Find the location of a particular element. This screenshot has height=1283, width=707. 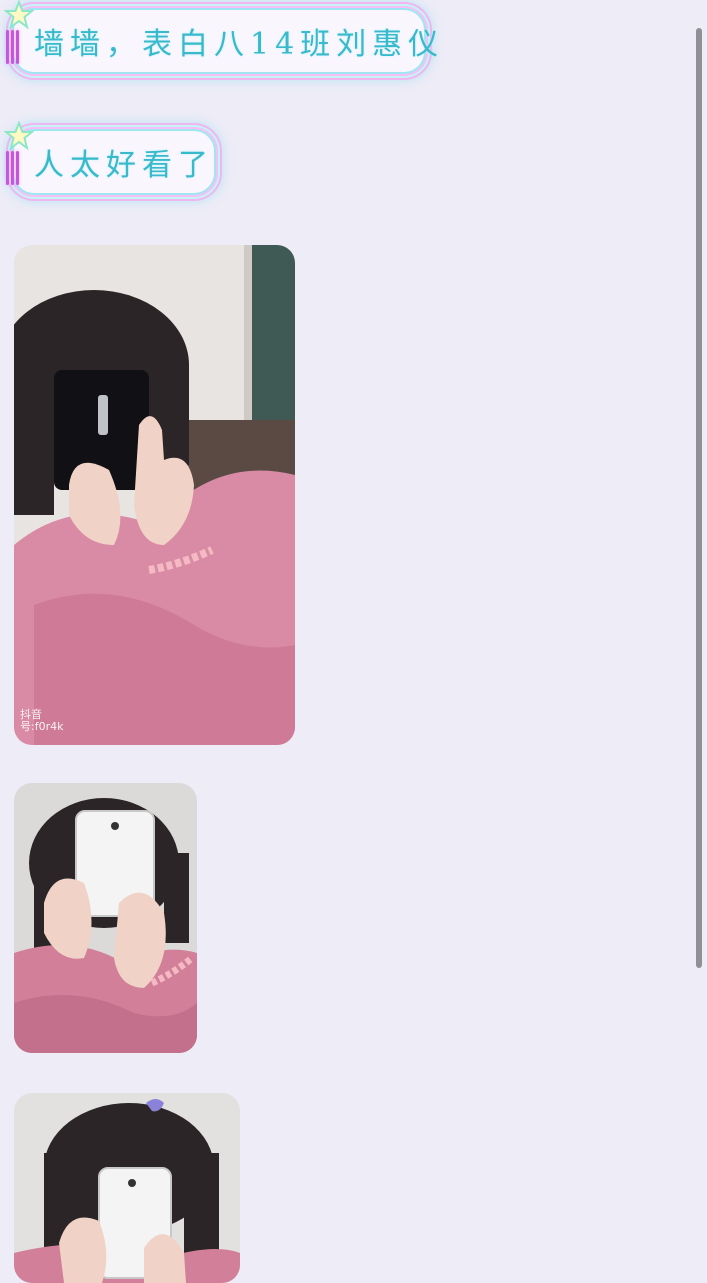

chat-bubble-message-2: 人太好看了 is located at coordinates (110, 158).